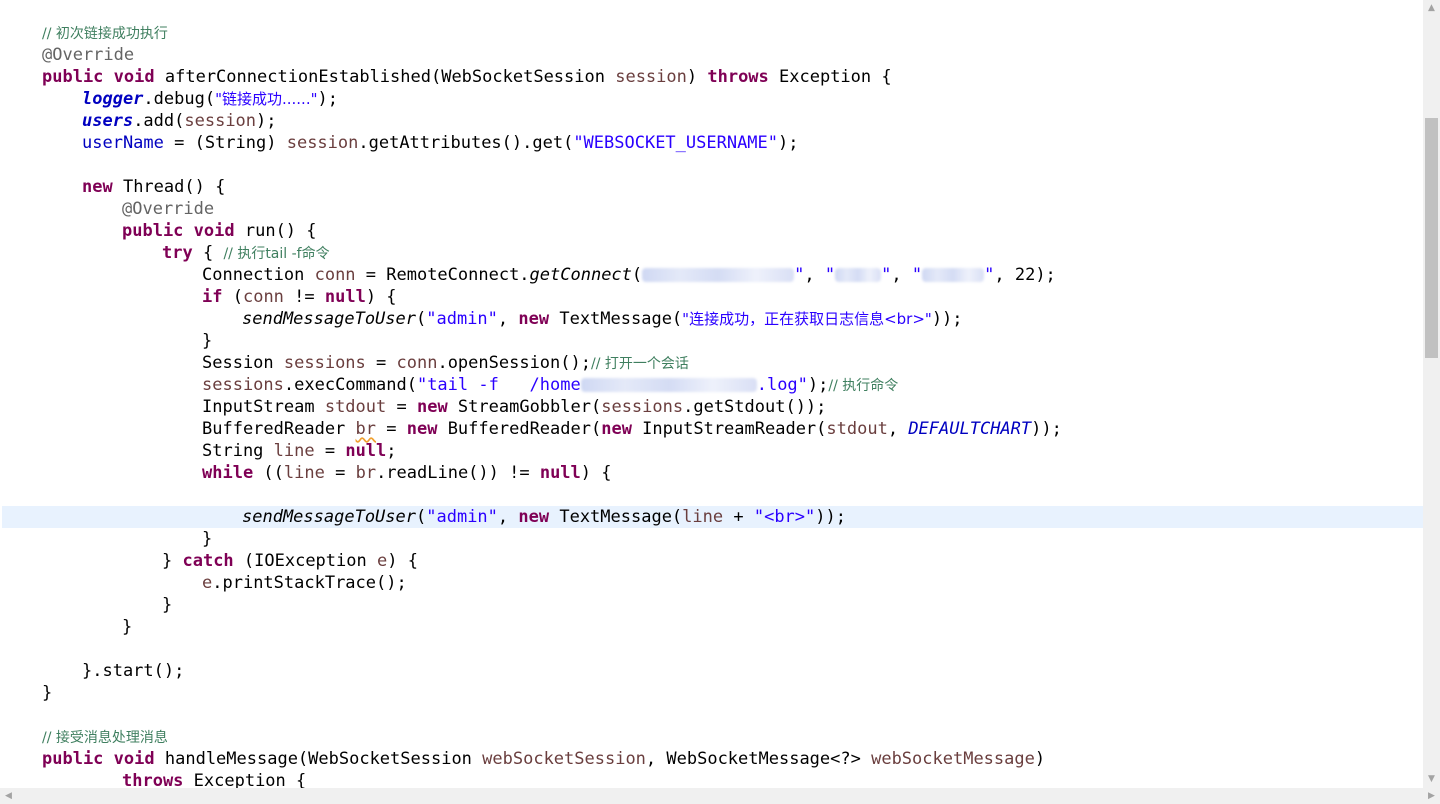 This screenshot has height=804, width=1440. What do you see at coordinates (462, 319) in the screenshot?
I see `string-literal: "admin"` at bounding box center [462, 319].